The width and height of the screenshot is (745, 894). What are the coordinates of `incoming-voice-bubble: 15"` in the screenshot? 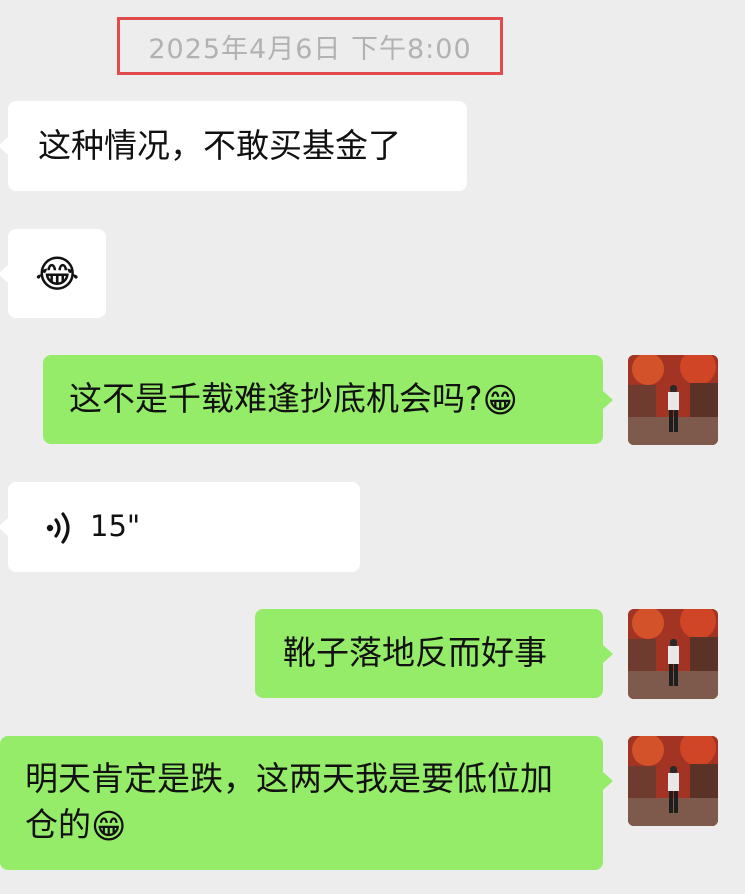 It's located at (180, 527).